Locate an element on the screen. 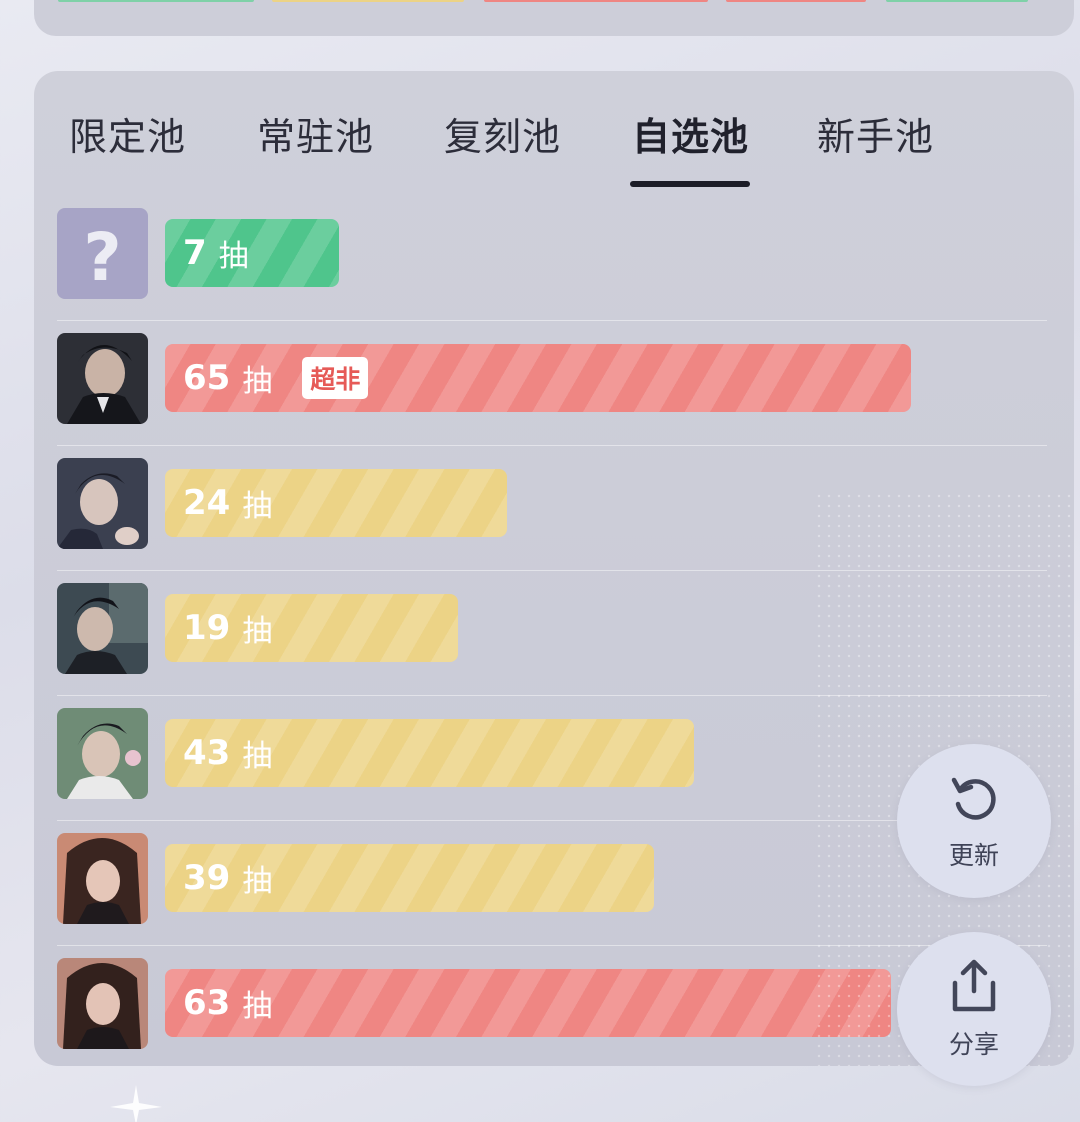  refresh-button: 更新 is located at coordinates (974, 821).